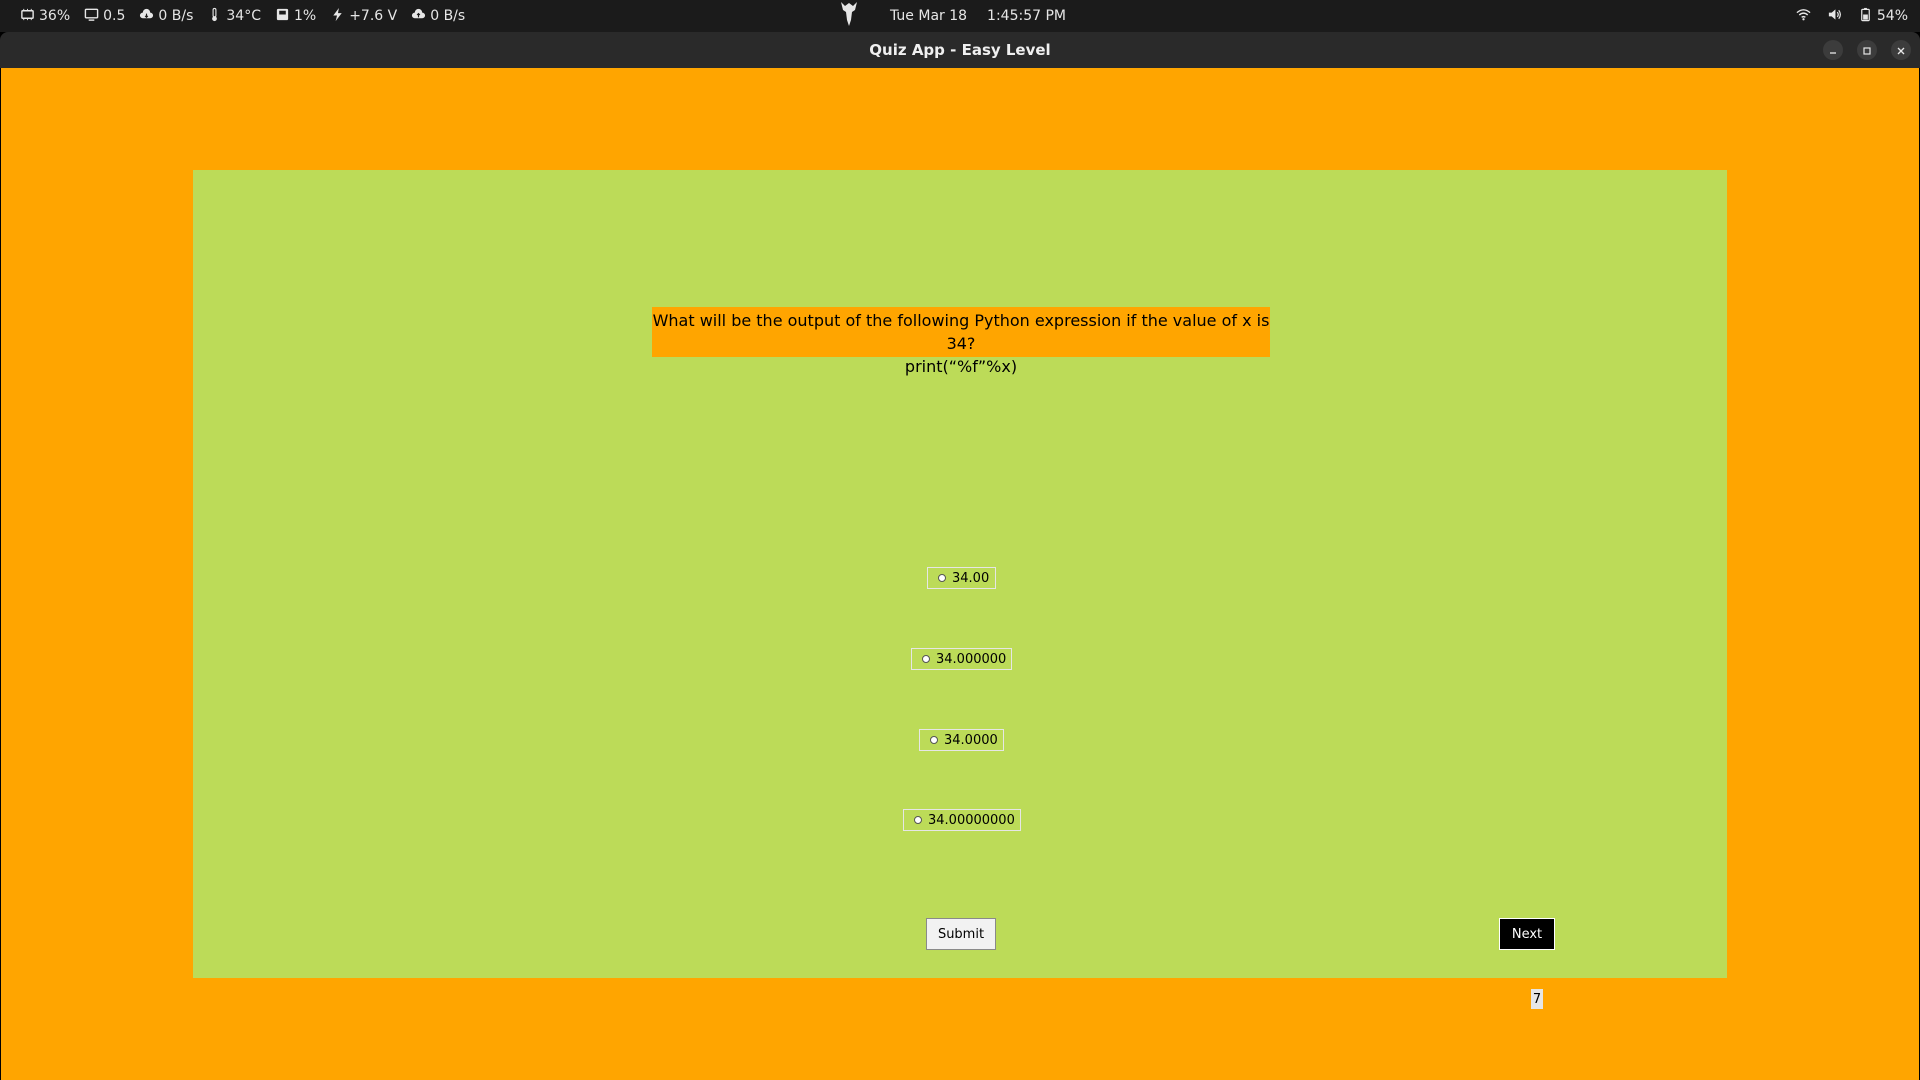 The height and width of the screenshot is (1080, 1920). Describe the element at coordinates (1537, 999) in the screenshot. I see `question-number-label: 7` at that location.